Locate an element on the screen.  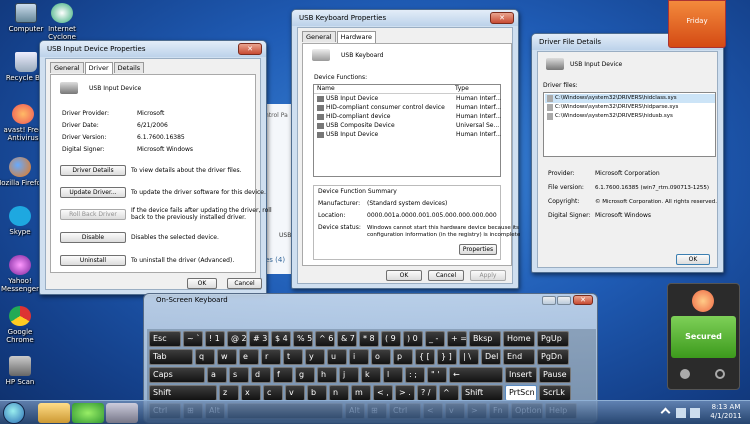
desktop-icon-hp-scan: HP Scan is located at coordinates (23, 371).